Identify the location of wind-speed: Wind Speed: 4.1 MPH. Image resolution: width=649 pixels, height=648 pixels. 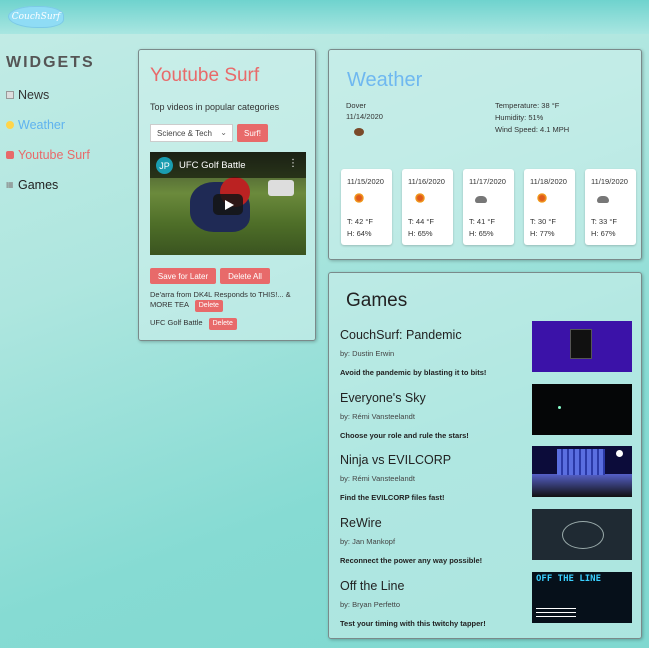
(532, 129).